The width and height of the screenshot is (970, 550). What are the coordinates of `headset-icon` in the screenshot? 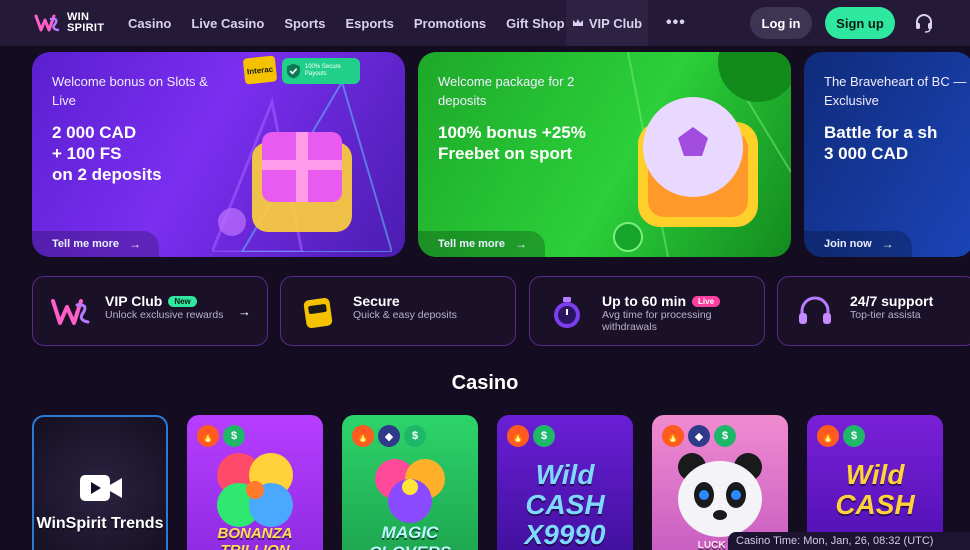 It's located at (815, 310).